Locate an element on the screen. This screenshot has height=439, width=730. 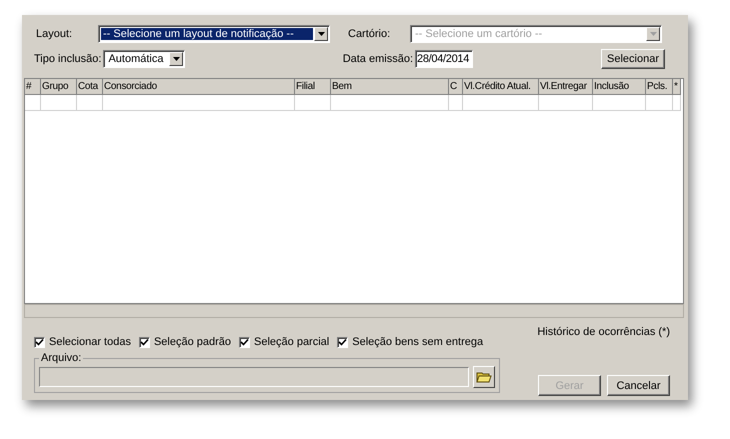
action-button: Cancelar is located at coordinates (638, 385).